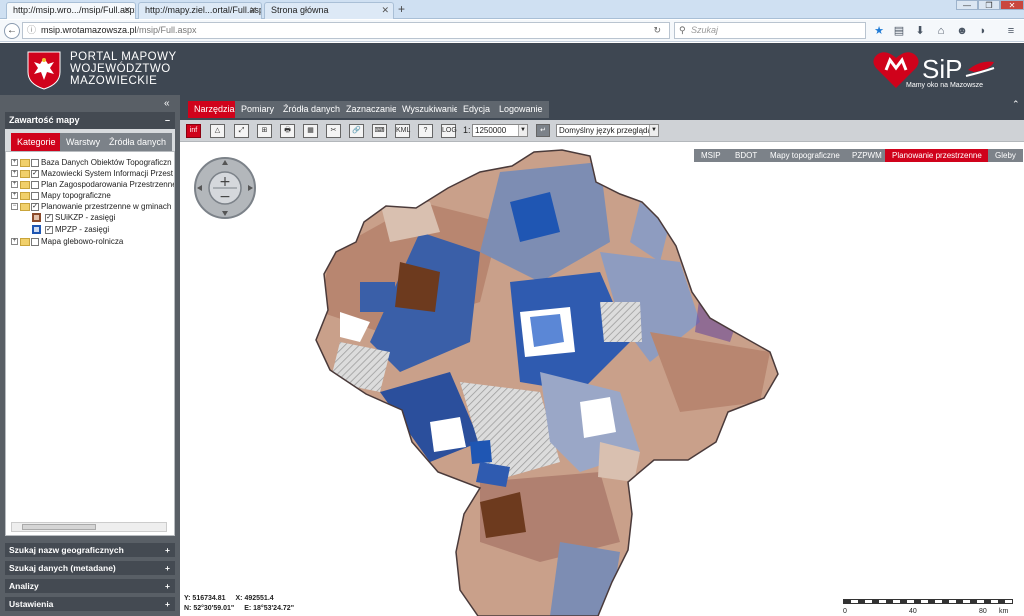 This screenshot has height=616, width=1024. Describe the element at coordinates (70, 229) in the screenshot. I see `tree-item: ✓ MPZP - zasięgi` at that location.